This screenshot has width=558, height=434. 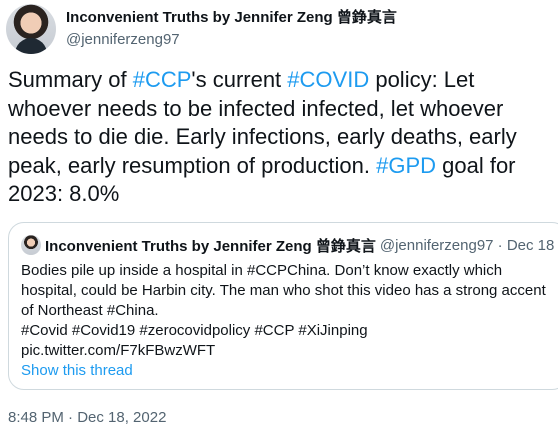 What do you see at coordinates (162, 79) in the screenshot?
I see `hashtag-link: #CCP` at bounding box center [162, 79].